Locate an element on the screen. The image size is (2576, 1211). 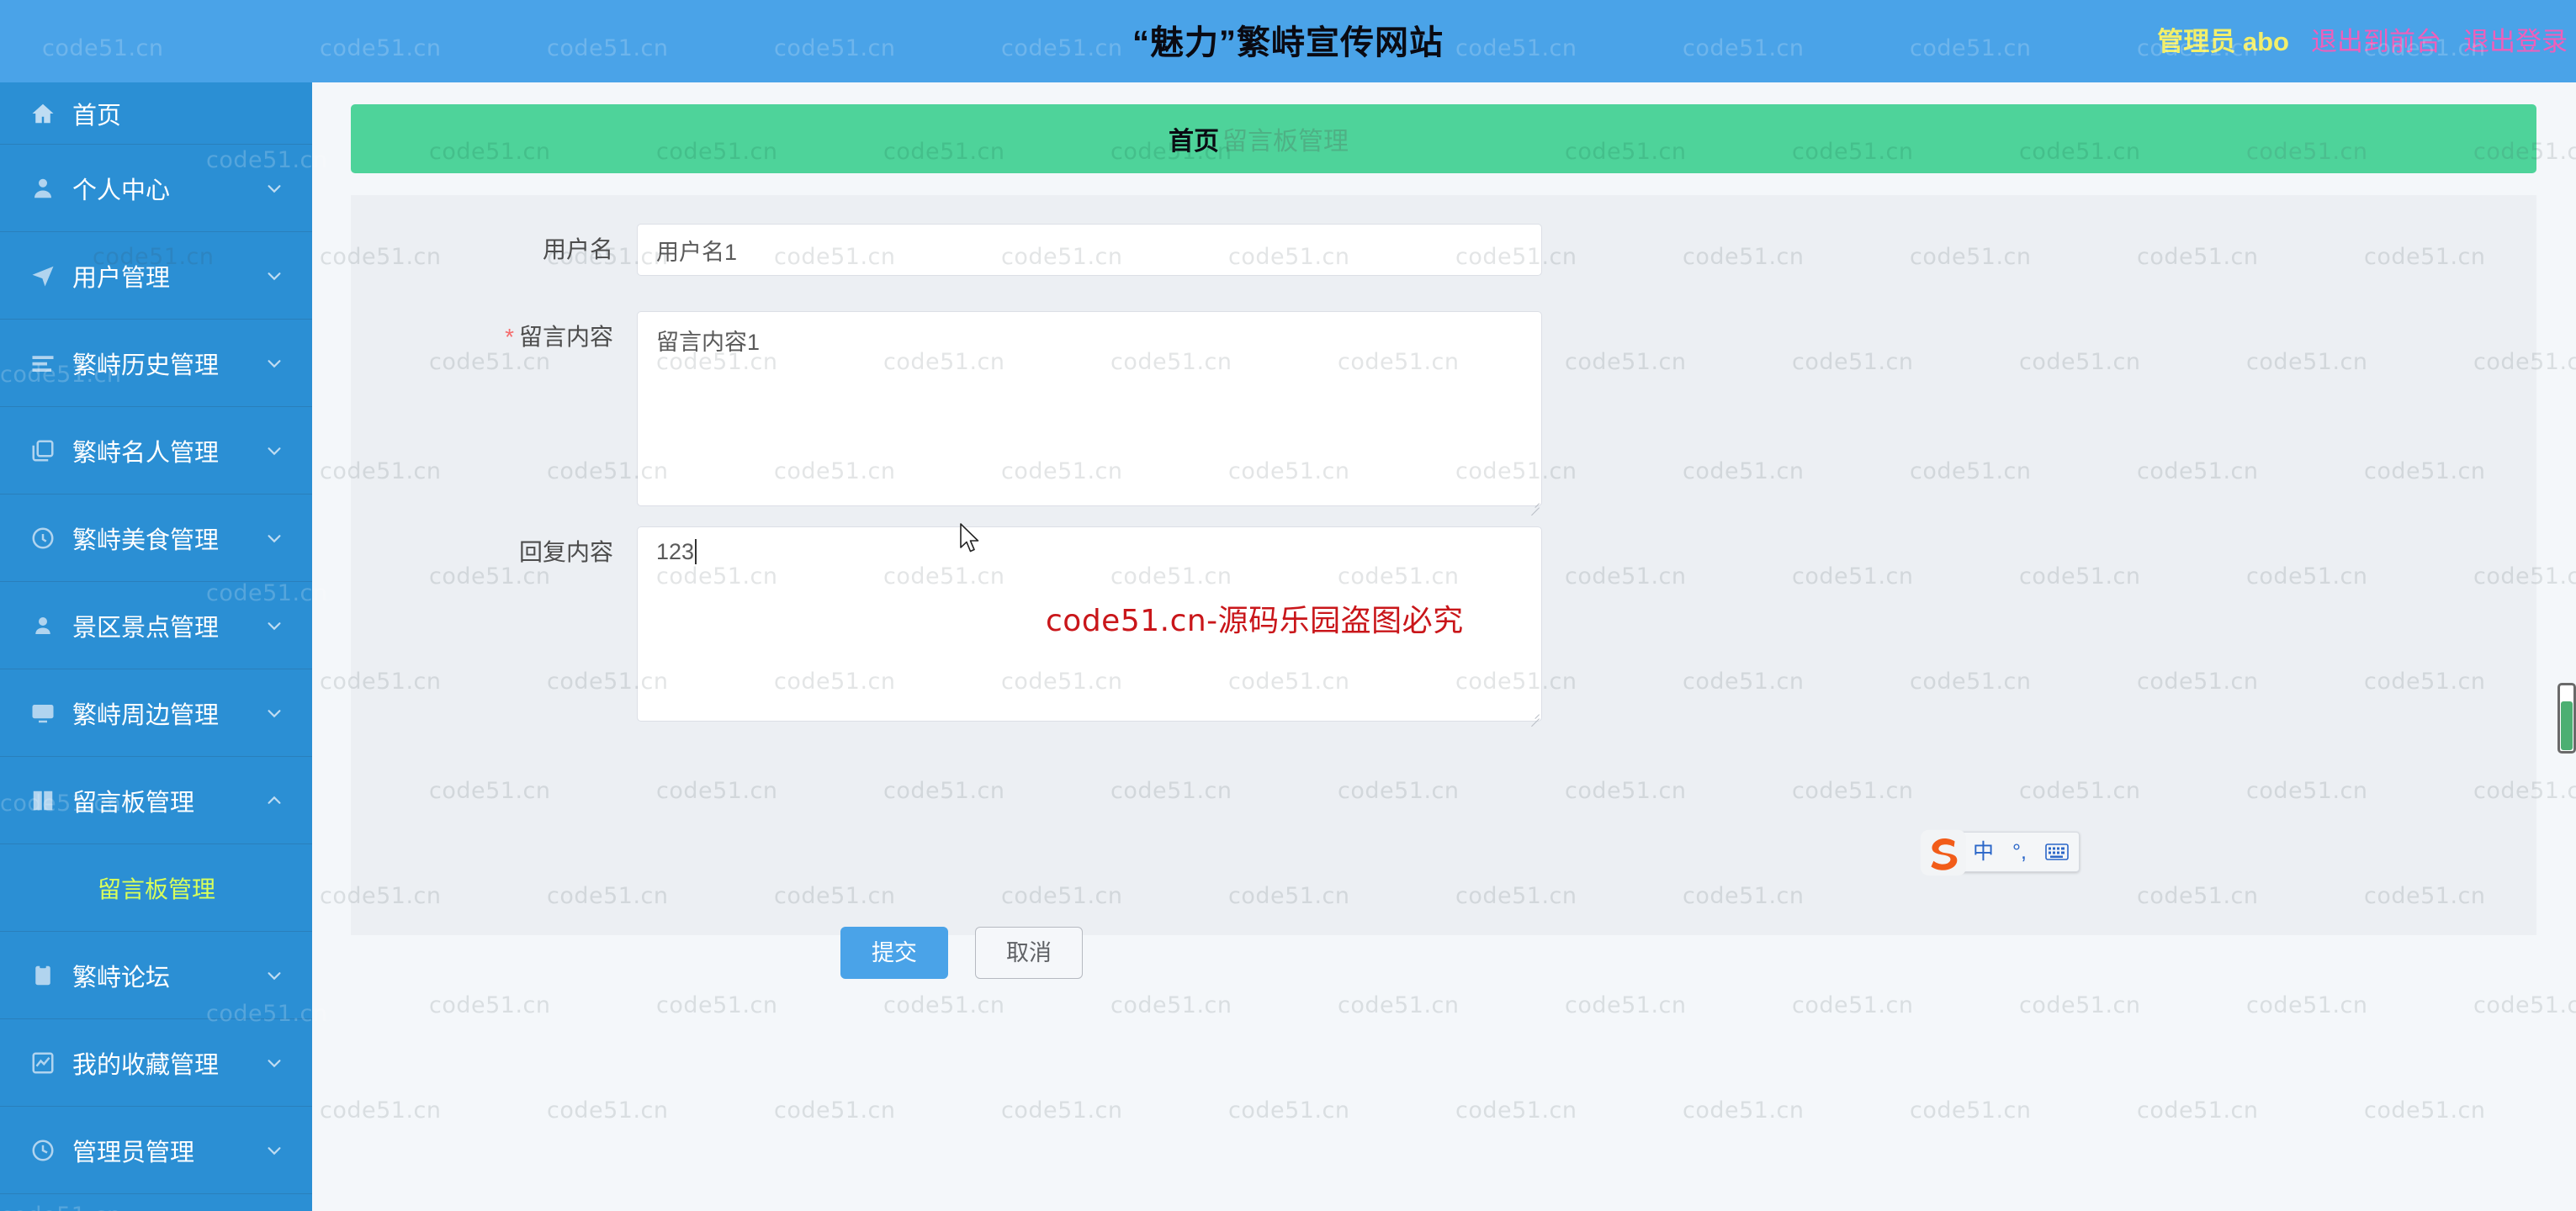
logout-link: 退出登录 is located at coordinates (2515, 39).